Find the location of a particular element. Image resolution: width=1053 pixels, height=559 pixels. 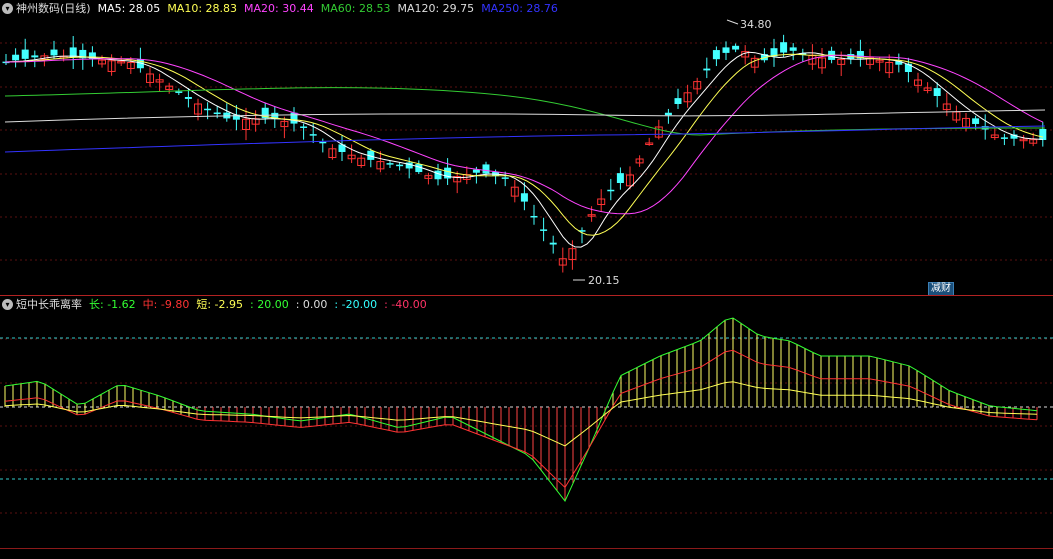

event-badge: 减财 is located at coordinates (941, 289).